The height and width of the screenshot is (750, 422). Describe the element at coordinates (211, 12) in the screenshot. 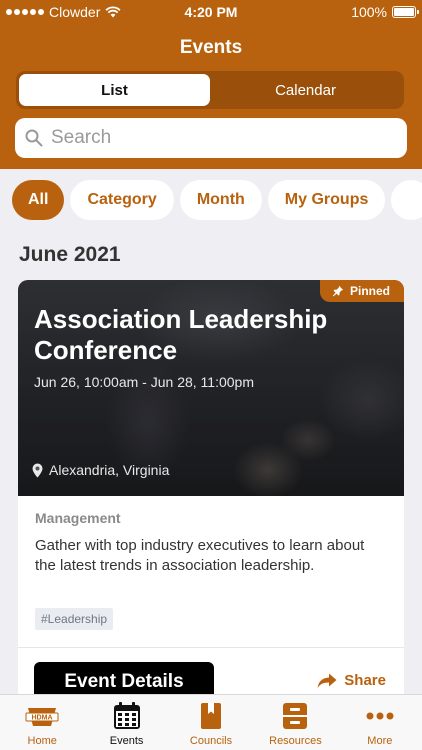

I see `status-bar: Clowder 4:20 PM 100%` at that location.